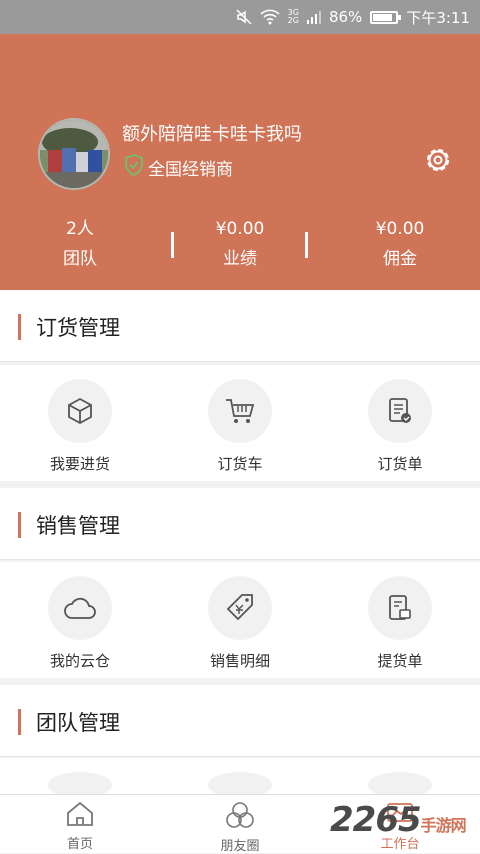 Image resolution: width=480 pixels, height=854 pixels. I want to click on price-tag-icon, so click(240, 608).